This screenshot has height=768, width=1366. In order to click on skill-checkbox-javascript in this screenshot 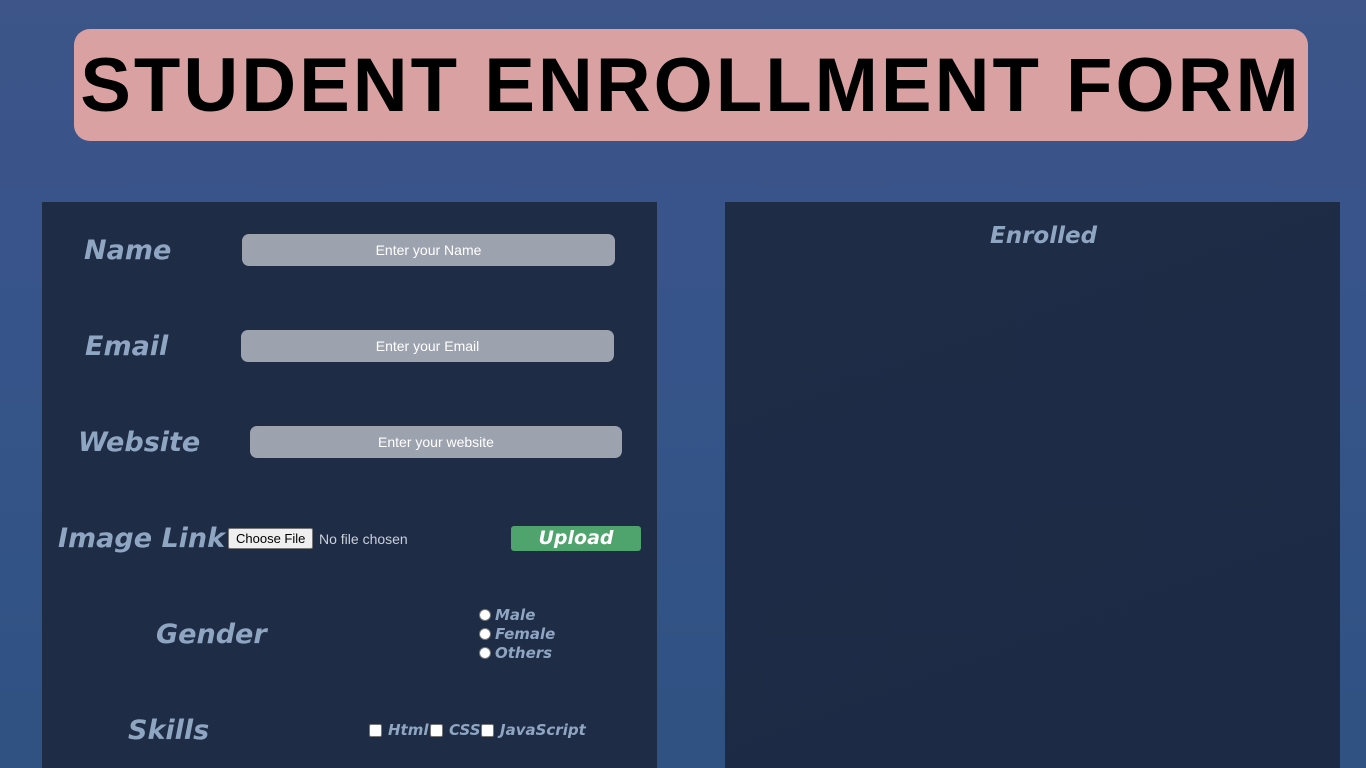, I will do `click(487, 730)`.